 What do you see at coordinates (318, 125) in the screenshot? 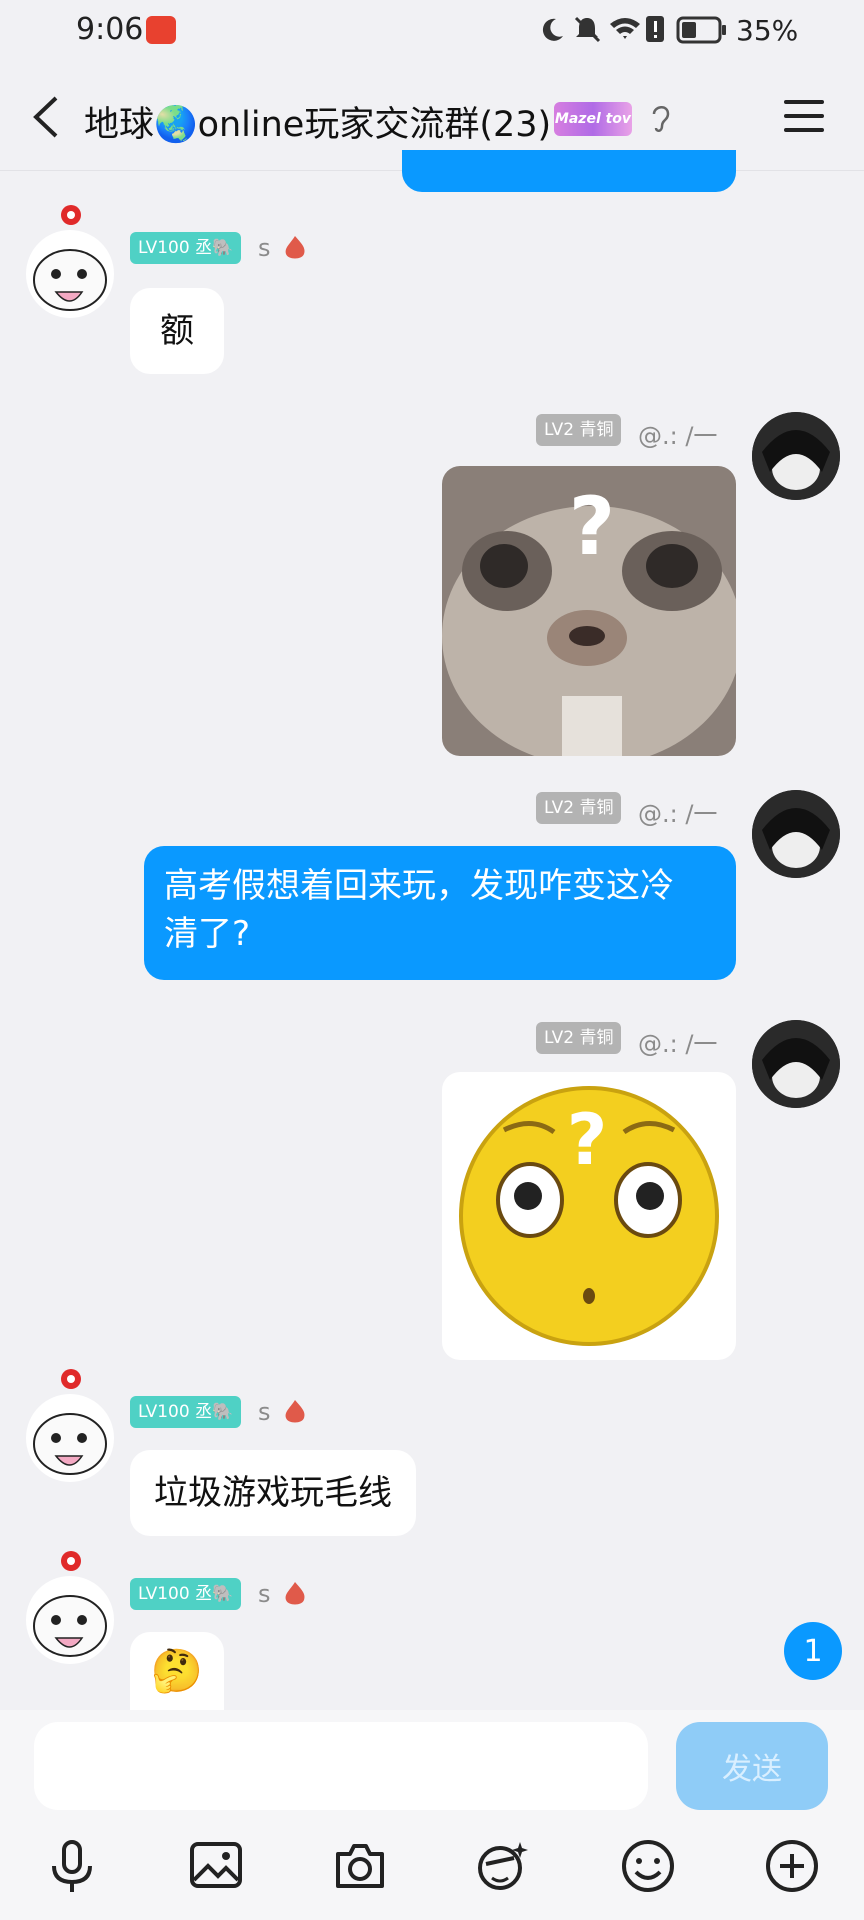
I see `group-title: 地球🌏online玩家交流群(23)` at bounding box center [318, 125].